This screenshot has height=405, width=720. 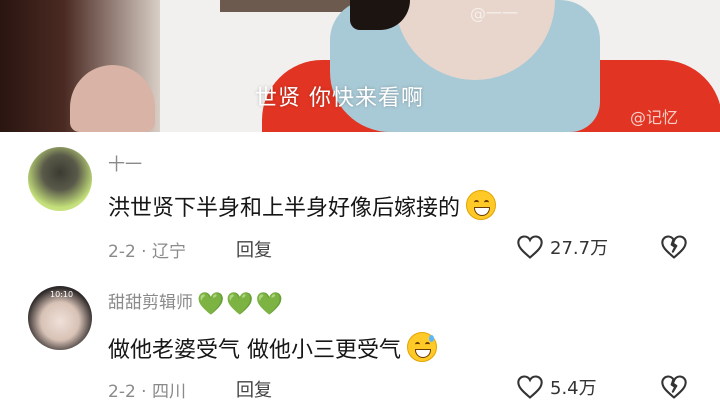 I want to click on comment-text-content: 洪世贤下半身和上半身好像后嫁接的, so click(x=284, y=208).